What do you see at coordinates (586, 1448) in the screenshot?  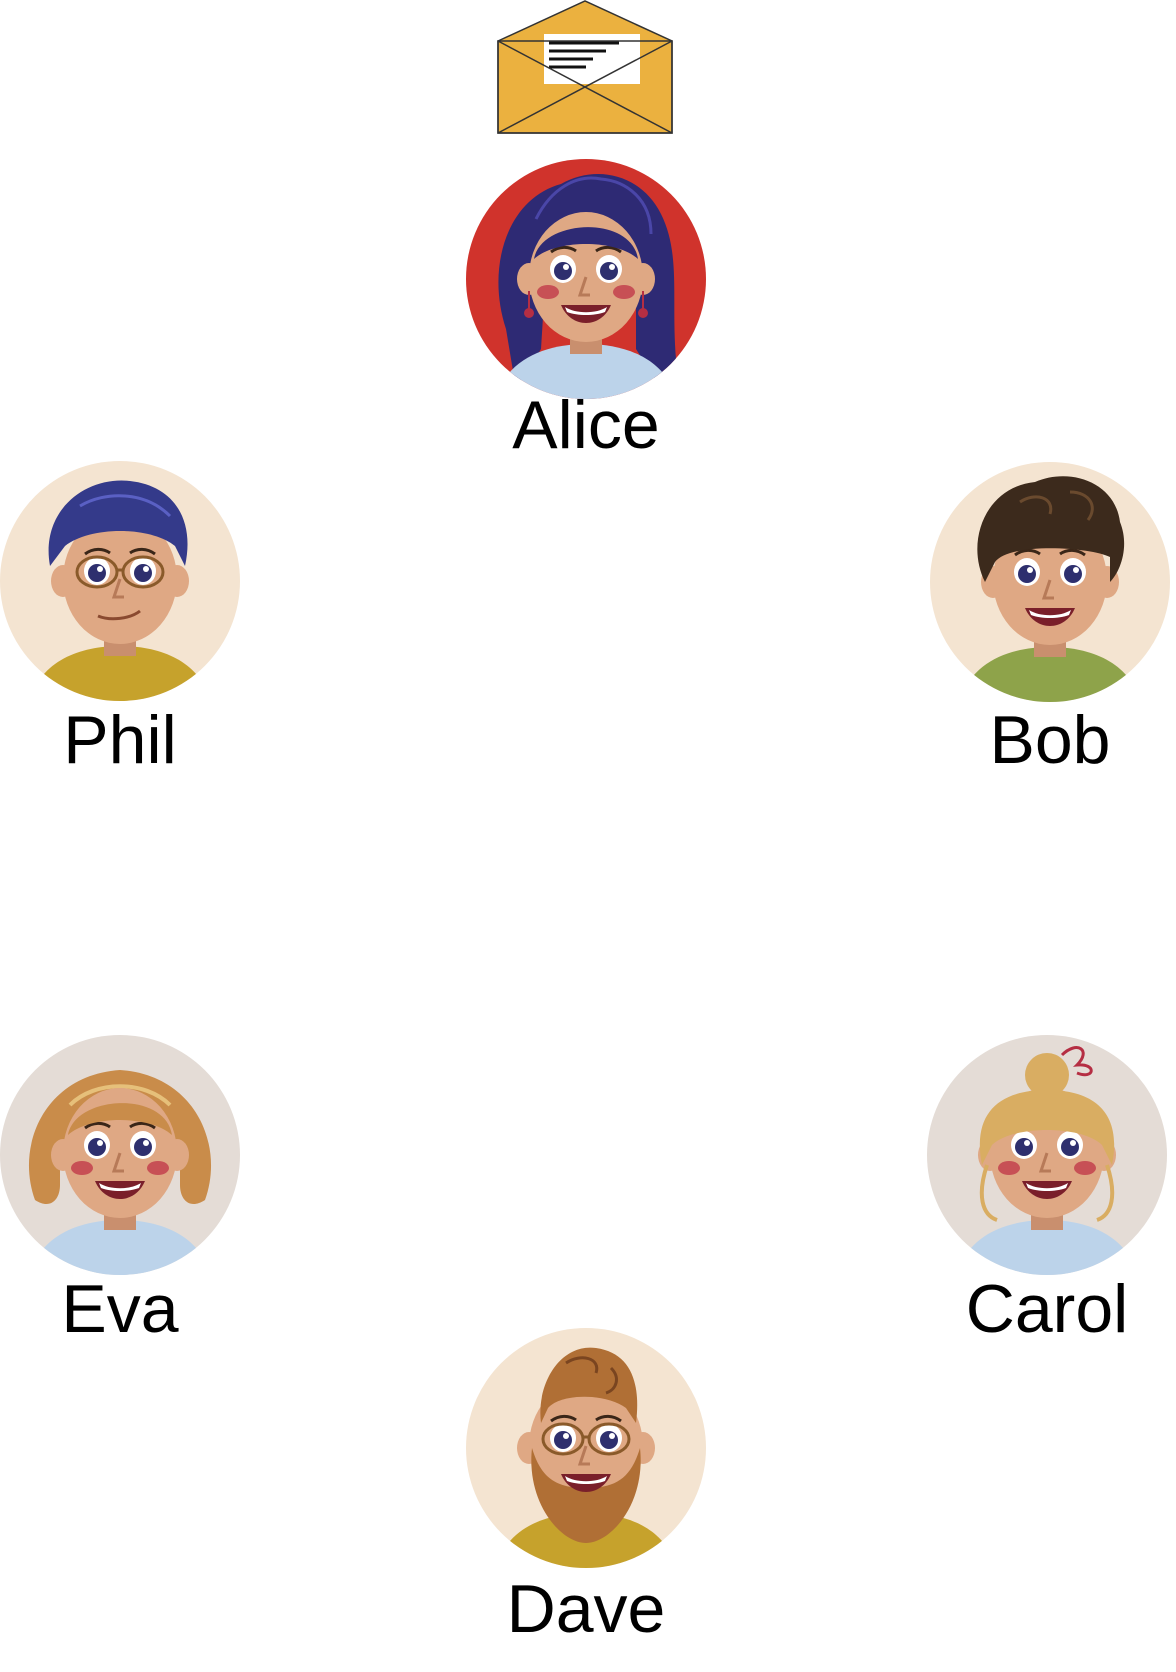 I see `dave-avatar` at bounding box center [586, 1448].